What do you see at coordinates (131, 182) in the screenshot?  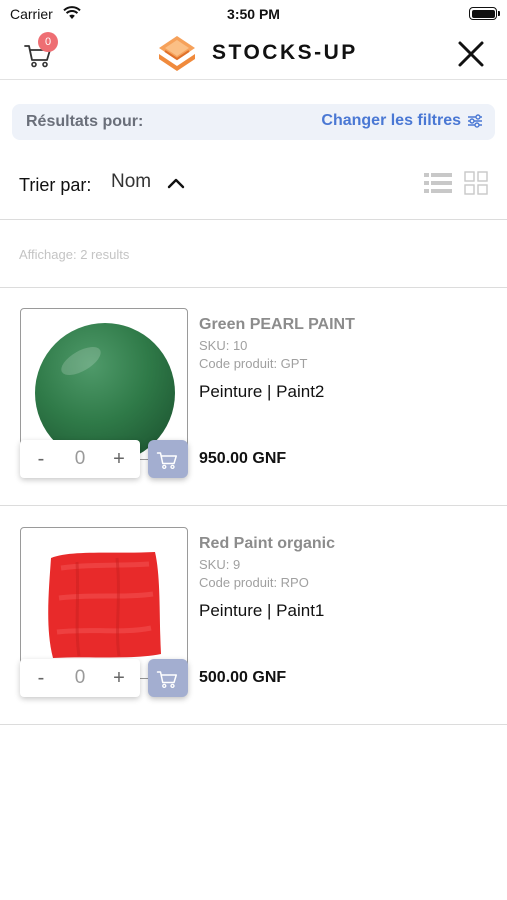 I see `sort-select: Nom` at bounding box center [131, 182].